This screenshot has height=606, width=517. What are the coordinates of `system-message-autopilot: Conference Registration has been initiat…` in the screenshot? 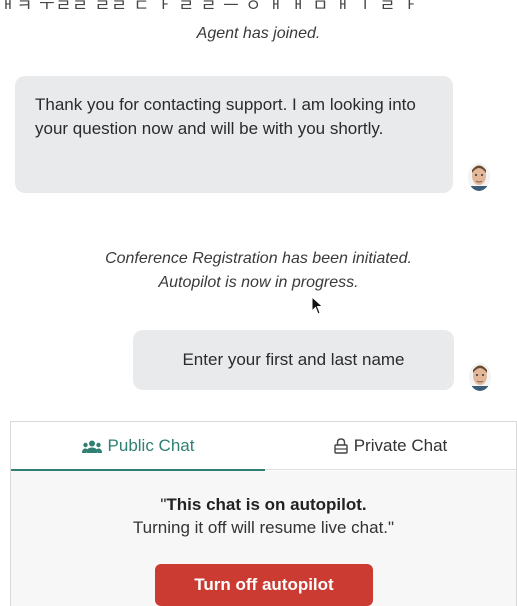 It's located at (258, 271).